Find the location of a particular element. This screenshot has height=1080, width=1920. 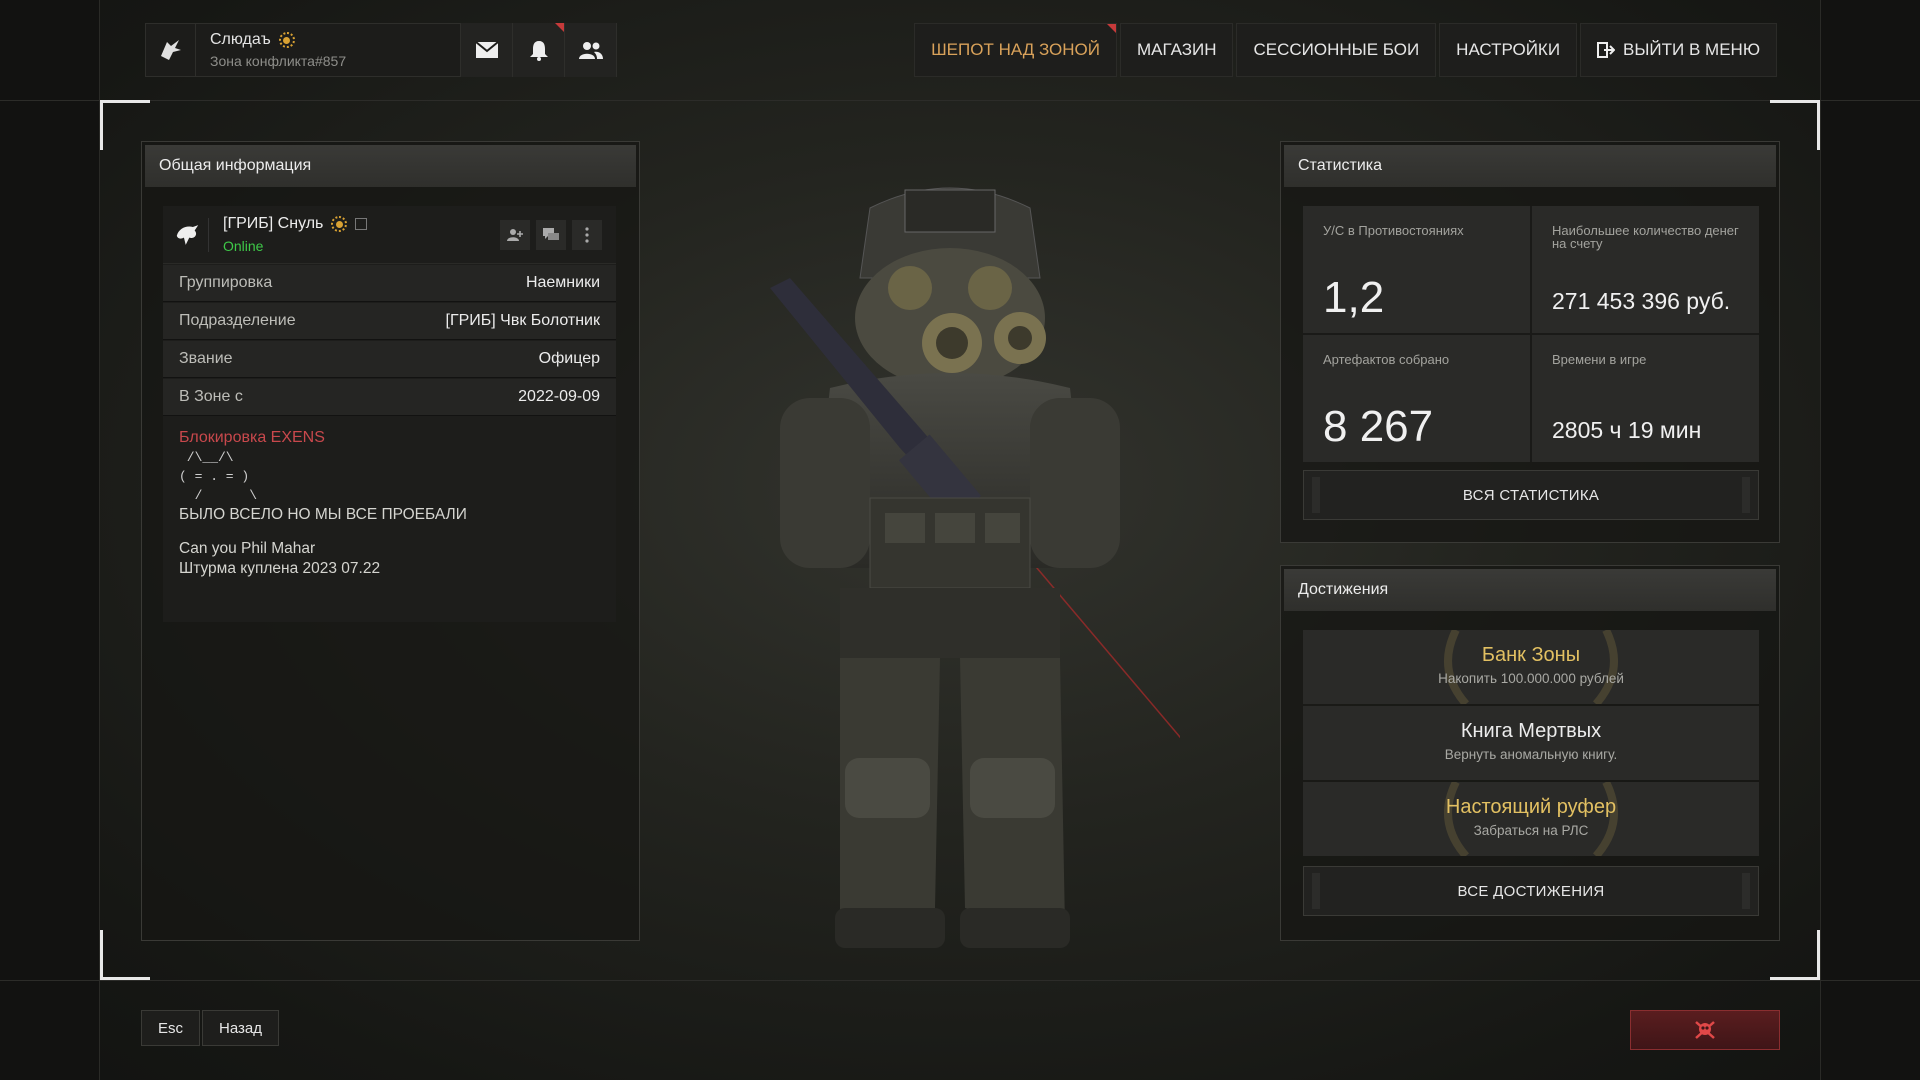

info-row-joined: В Зоне с 2022-09-09 is located at coordinates (389, 397).